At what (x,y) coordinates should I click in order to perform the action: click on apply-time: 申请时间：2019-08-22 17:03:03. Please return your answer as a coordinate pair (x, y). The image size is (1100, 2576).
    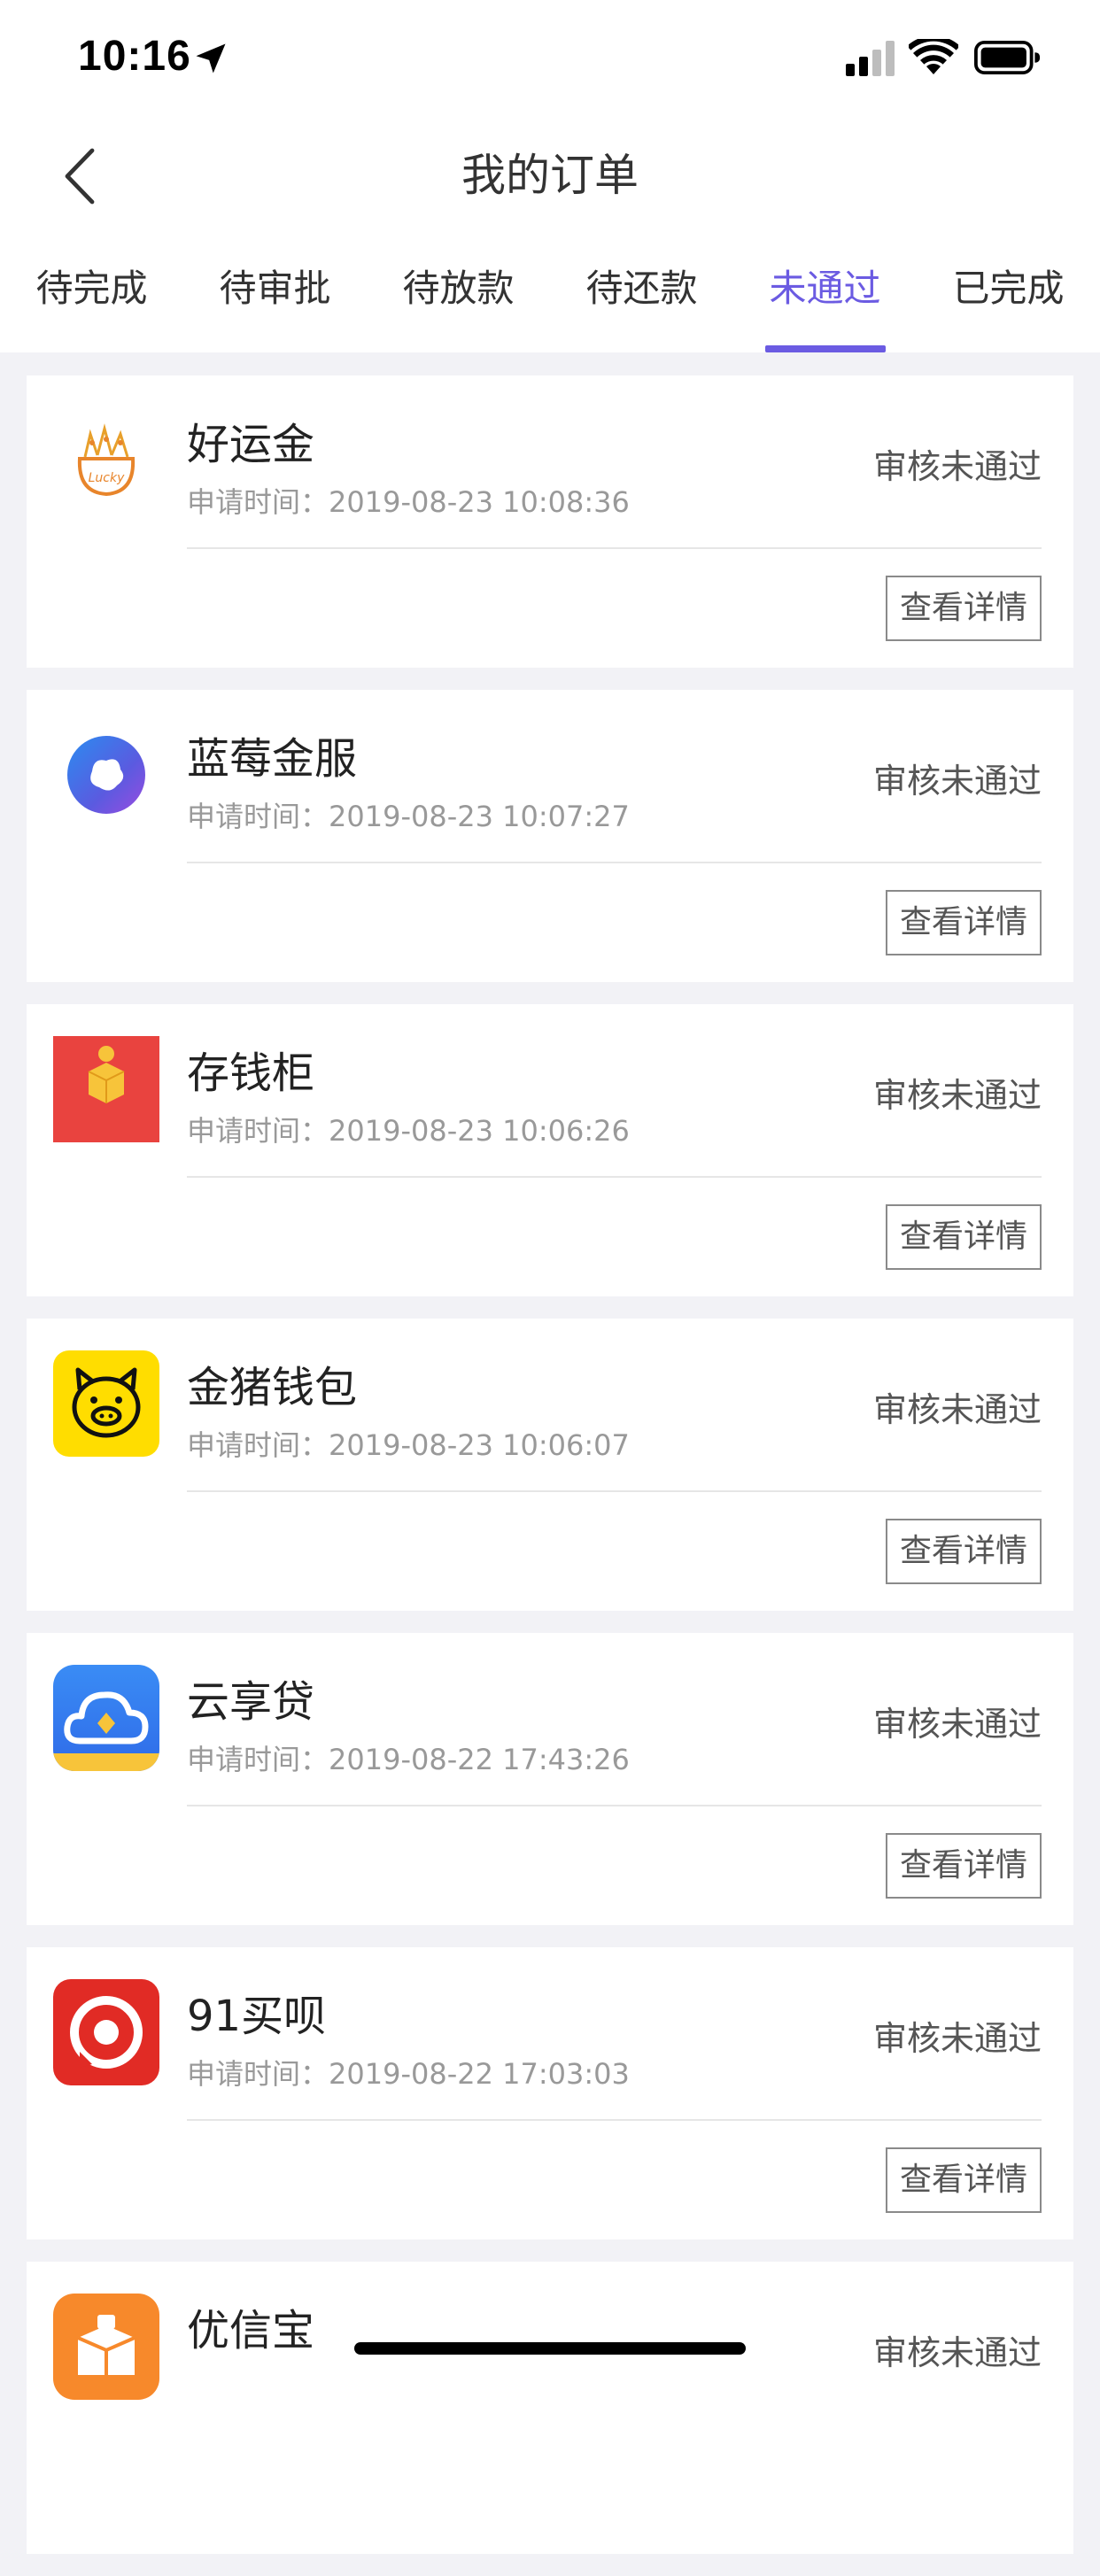
    Looking at the image, I should click on (409, 2074).